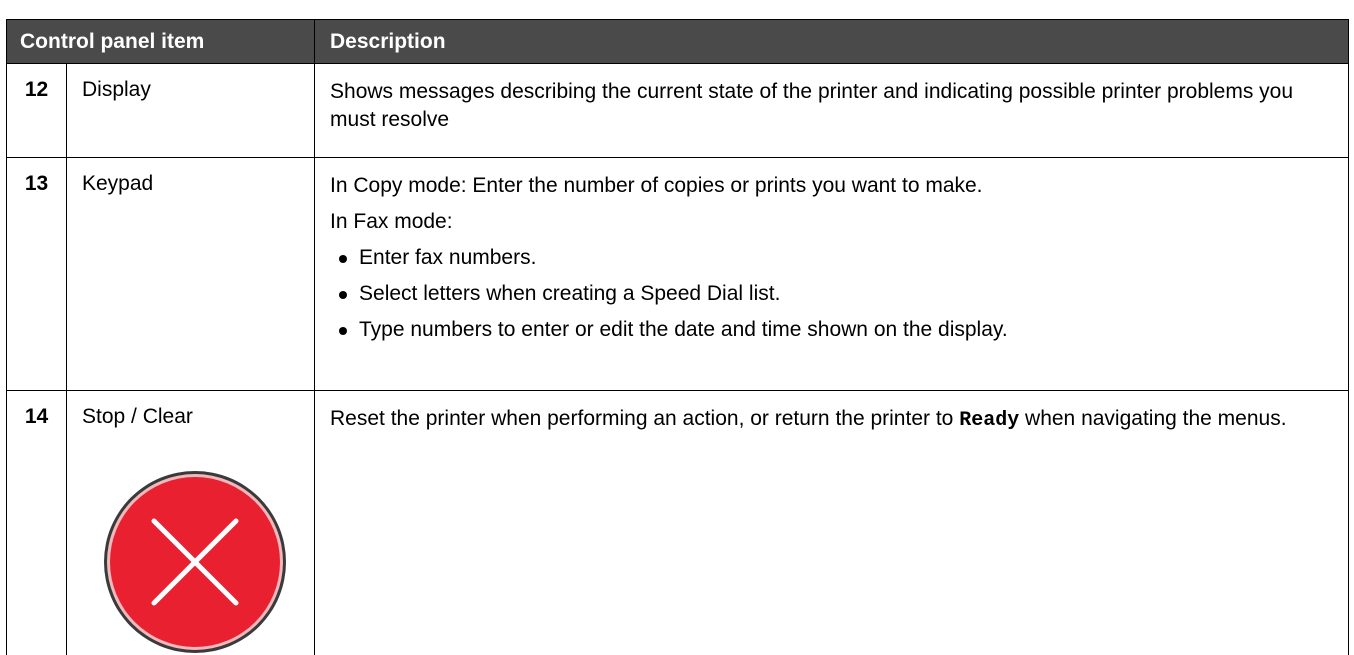 The width and height of the screenshot is (1354, 655). What do you see at coordinates (161, 42) in the screenshot?
I see `header-control-panel-item: Control panel item` at bounding box center [161, 42].